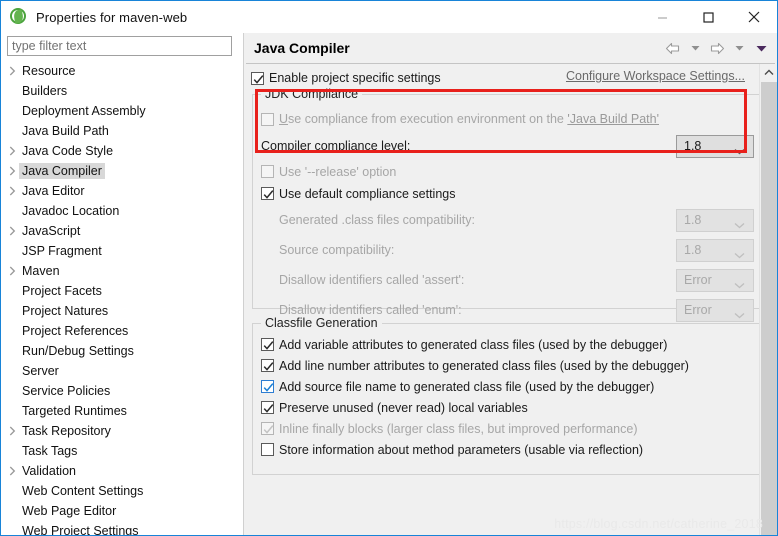  Describe the element at coordinates (122, 151) in the screenshot. I see `sidebar-item-java-code-style: Java Code Style` at that location.